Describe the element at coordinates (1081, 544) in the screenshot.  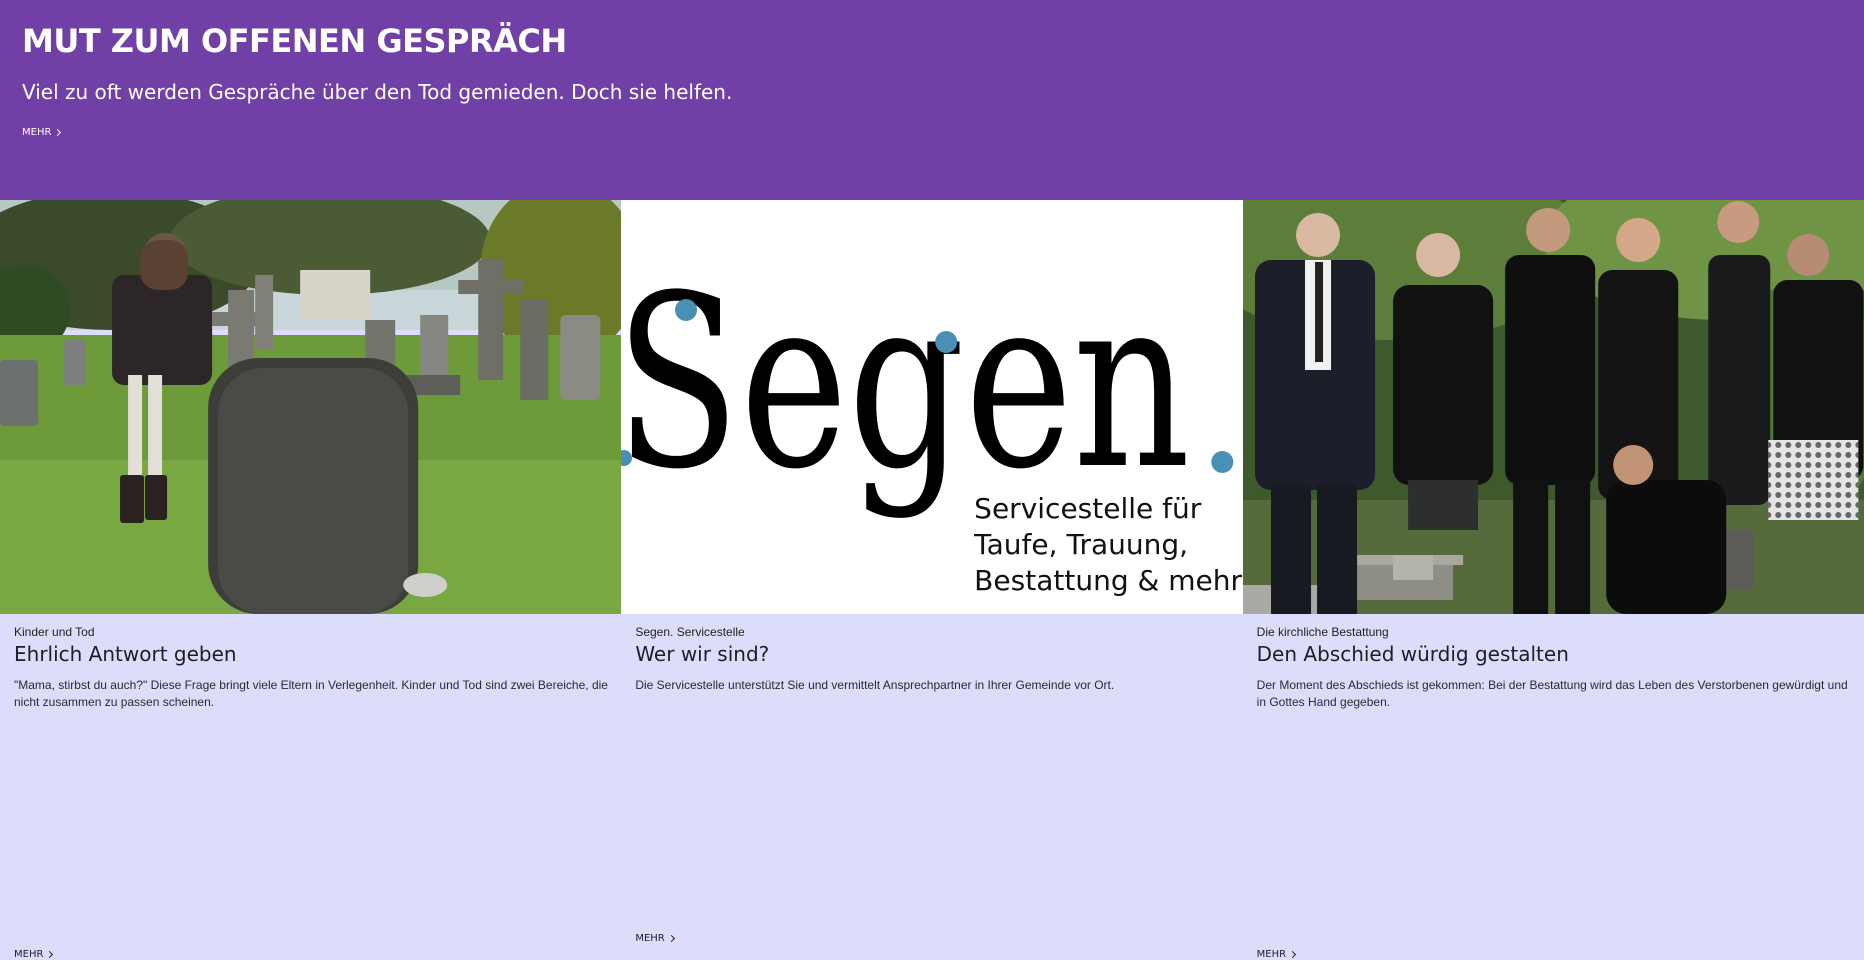
I see `segen-tagline-line-2: Taufe, Trauung,` at that location.